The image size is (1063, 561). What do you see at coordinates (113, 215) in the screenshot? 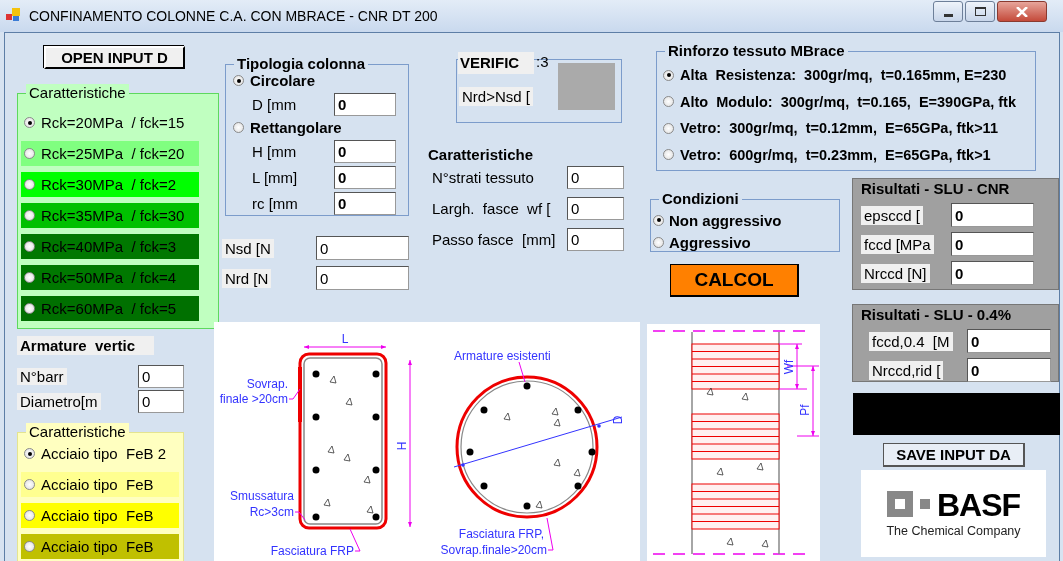
I see `radio-label: Rck=35MPa / fck=30` at bounding box center [113, 215].